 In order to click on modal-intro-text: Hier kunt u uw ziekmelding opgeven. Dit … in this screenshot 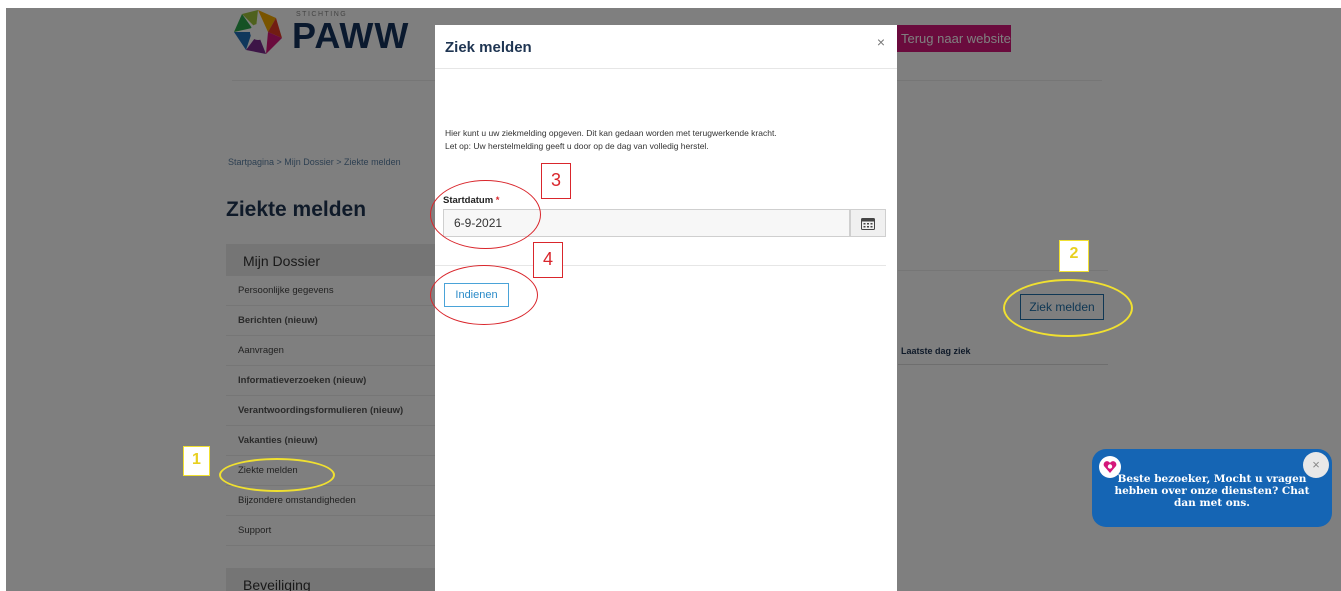, I will do `click(667, 140)`.